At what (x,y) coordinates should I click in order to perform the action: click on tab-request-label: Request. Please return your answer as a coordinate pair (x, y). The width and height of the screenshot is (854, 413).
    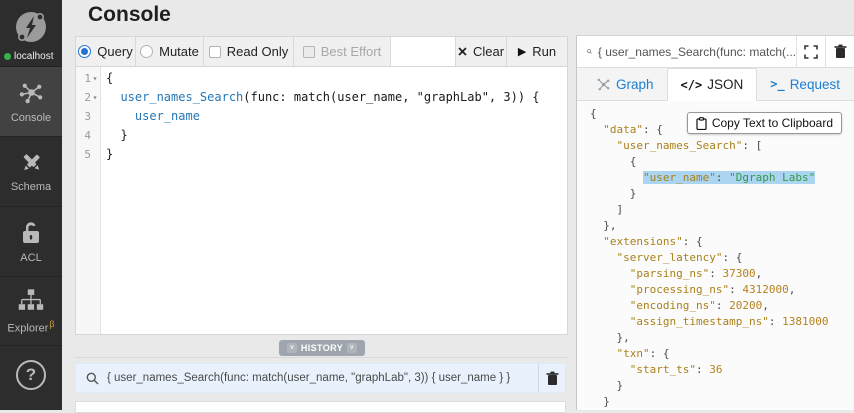
    Looking at the image, I should click on (814, 84).